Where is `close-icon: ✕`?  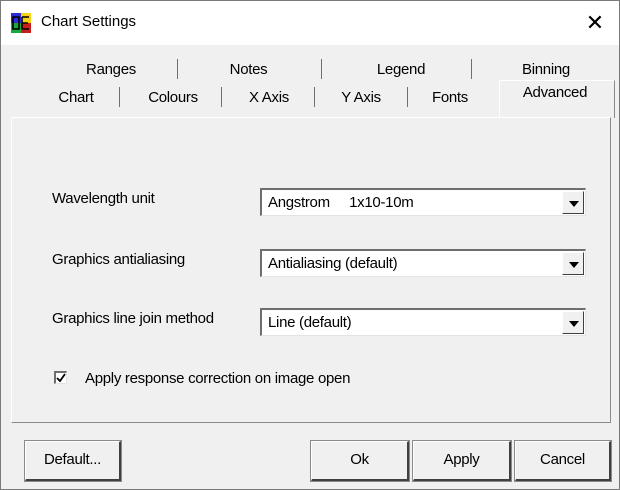 close-icon: ✕ is located at coordinates (595, 23).